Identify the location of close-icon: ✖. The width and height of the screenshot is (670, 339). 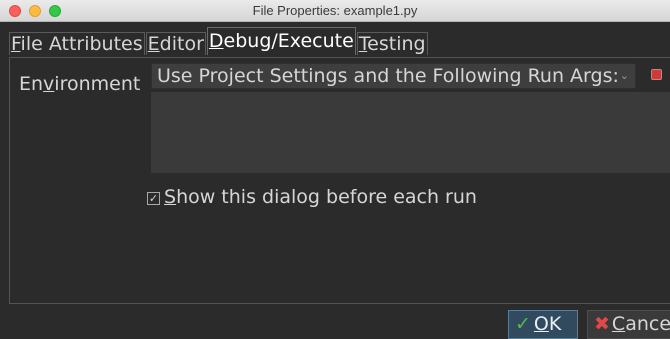
(602, 324).